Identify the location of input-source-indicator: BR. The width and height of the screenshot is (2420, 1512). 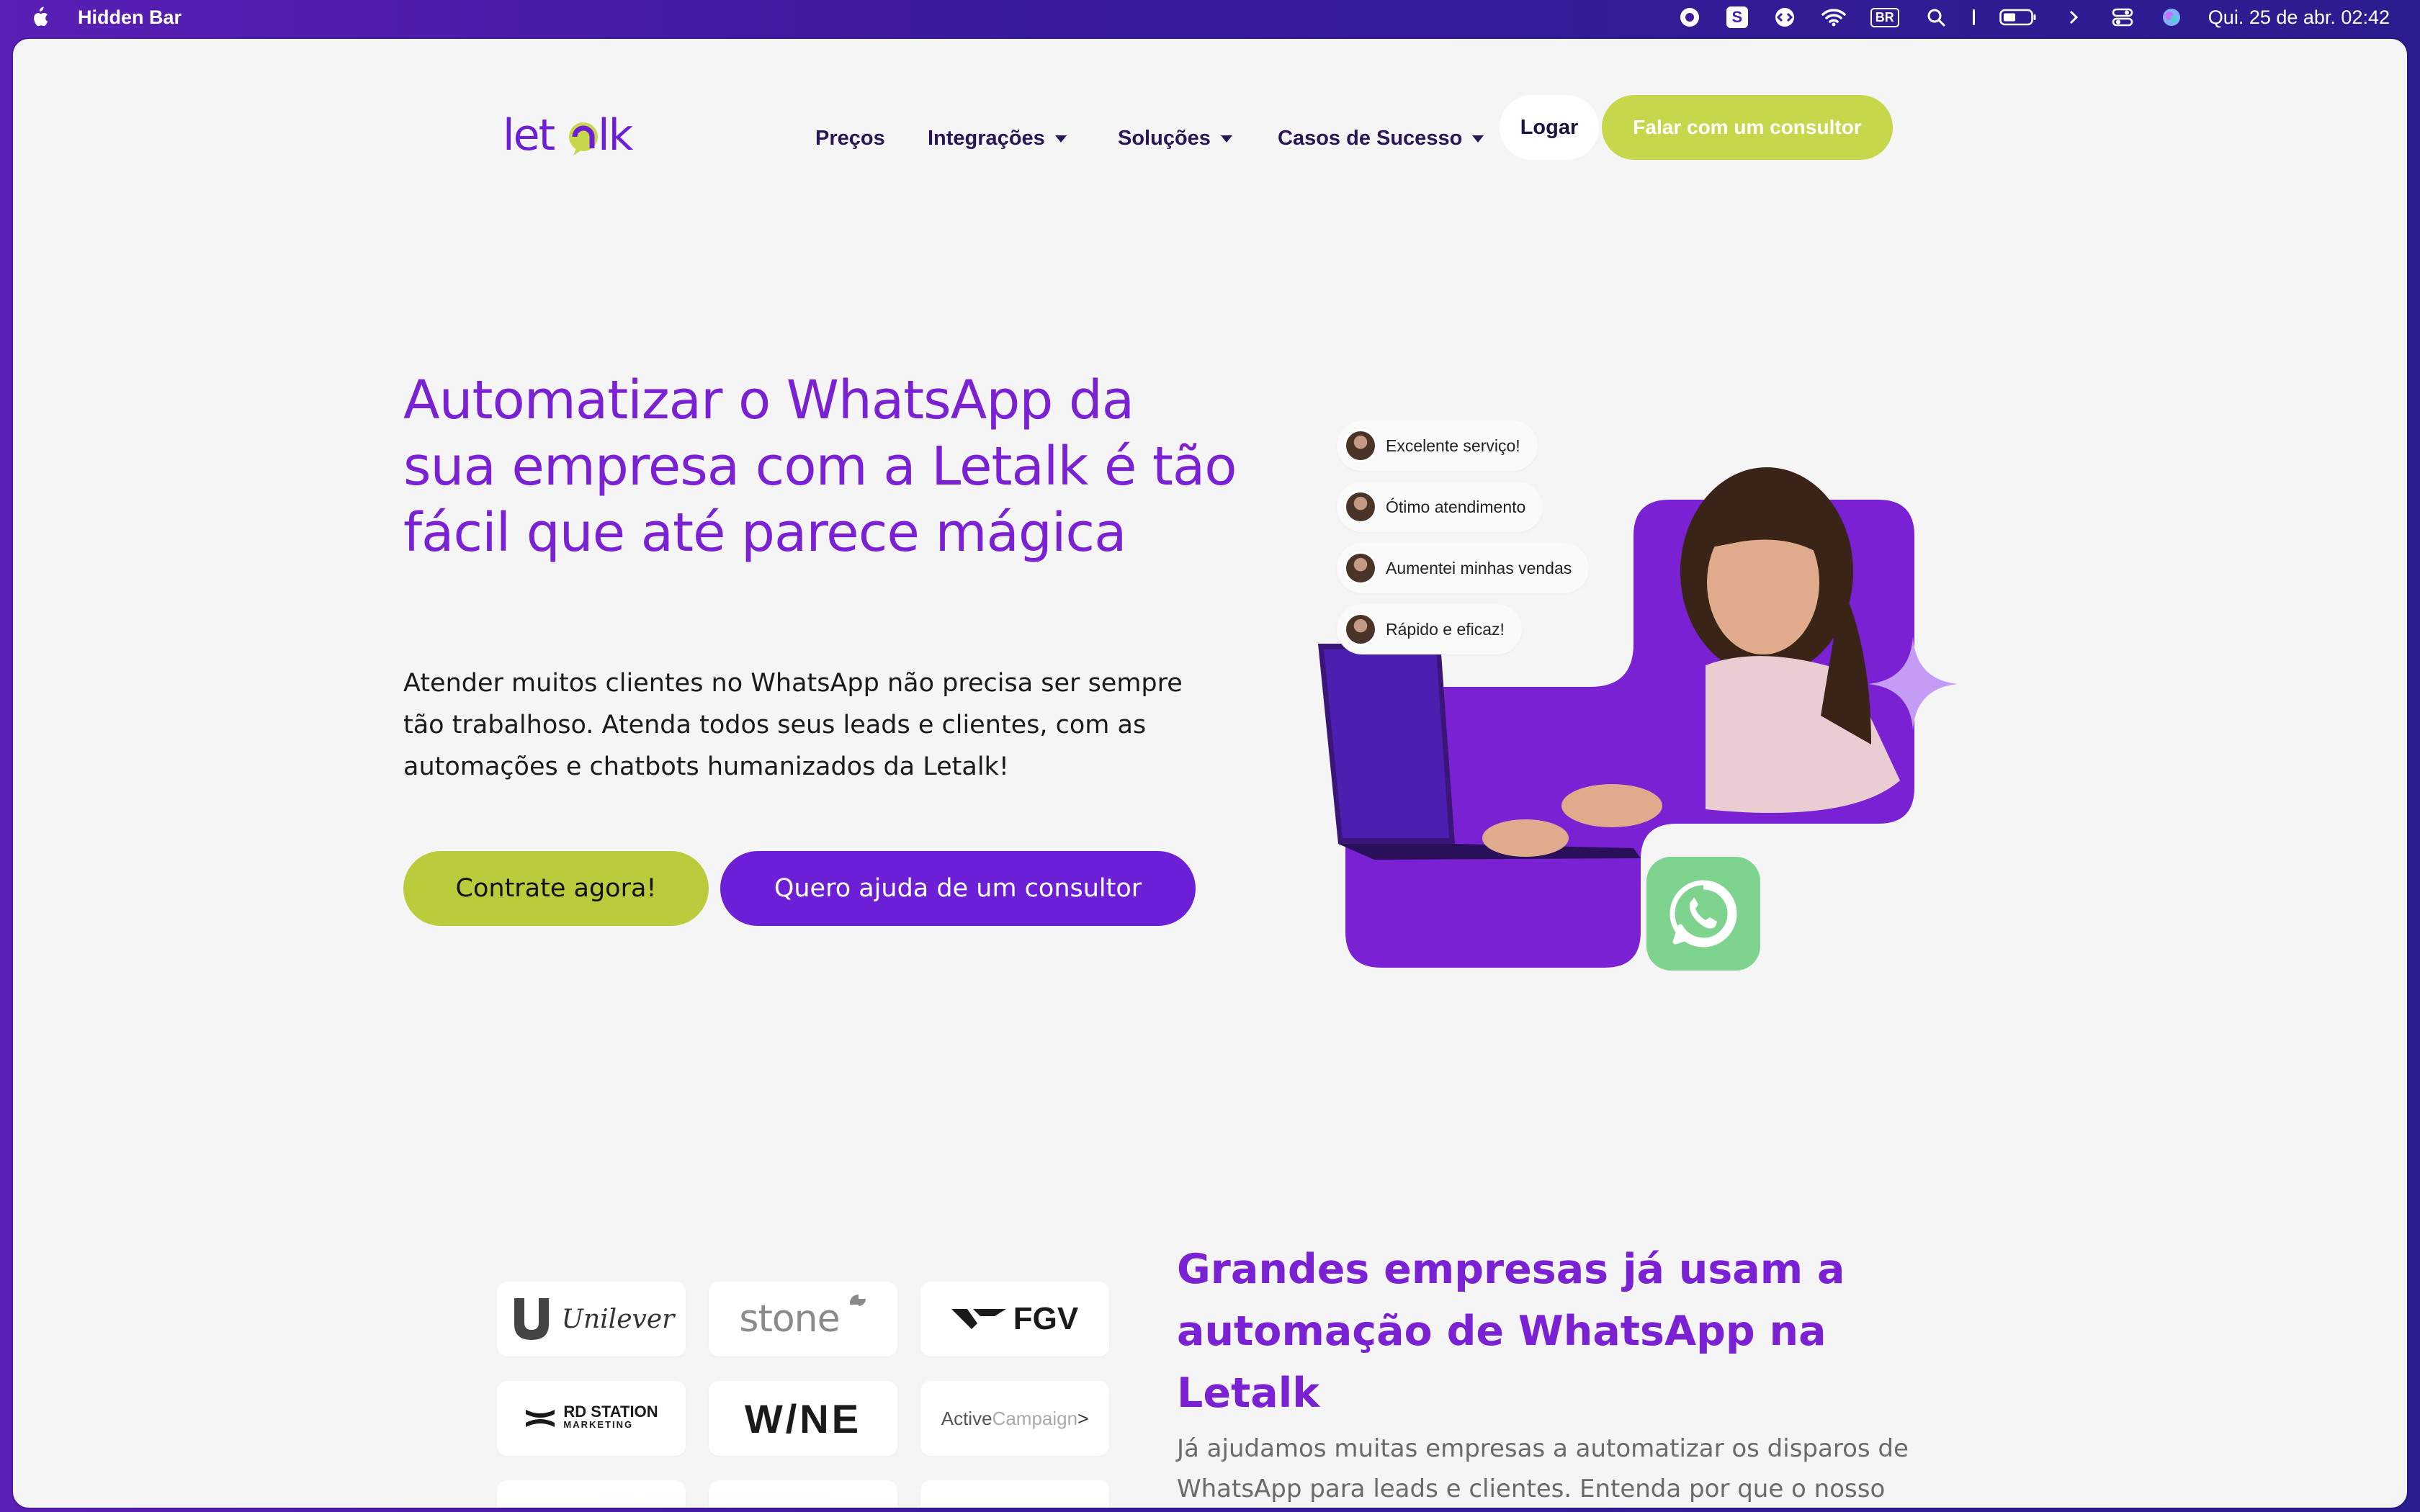
(1884, 17).